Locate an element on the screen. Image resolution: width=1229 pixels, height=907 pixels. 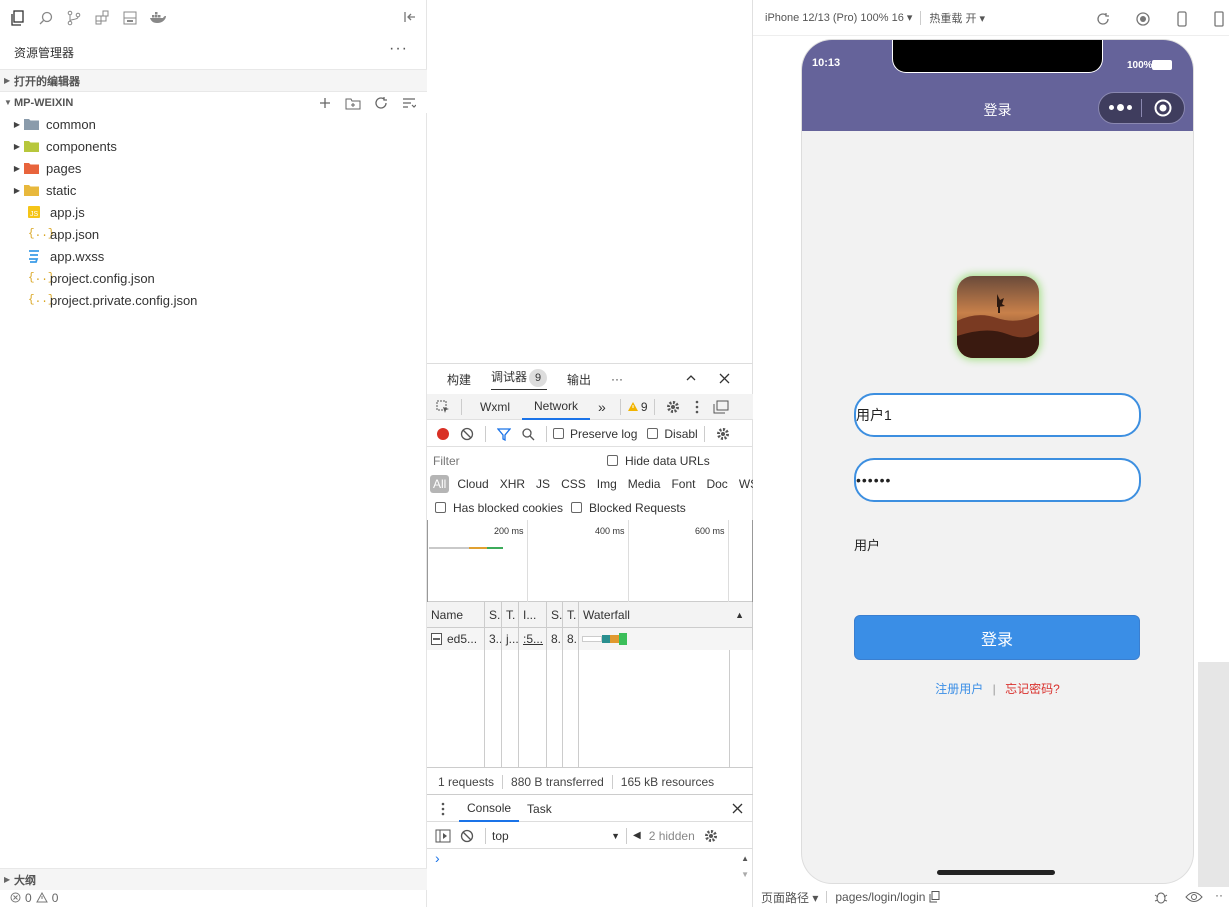
tab-output: 输出 is located at coordinates (579, 379).